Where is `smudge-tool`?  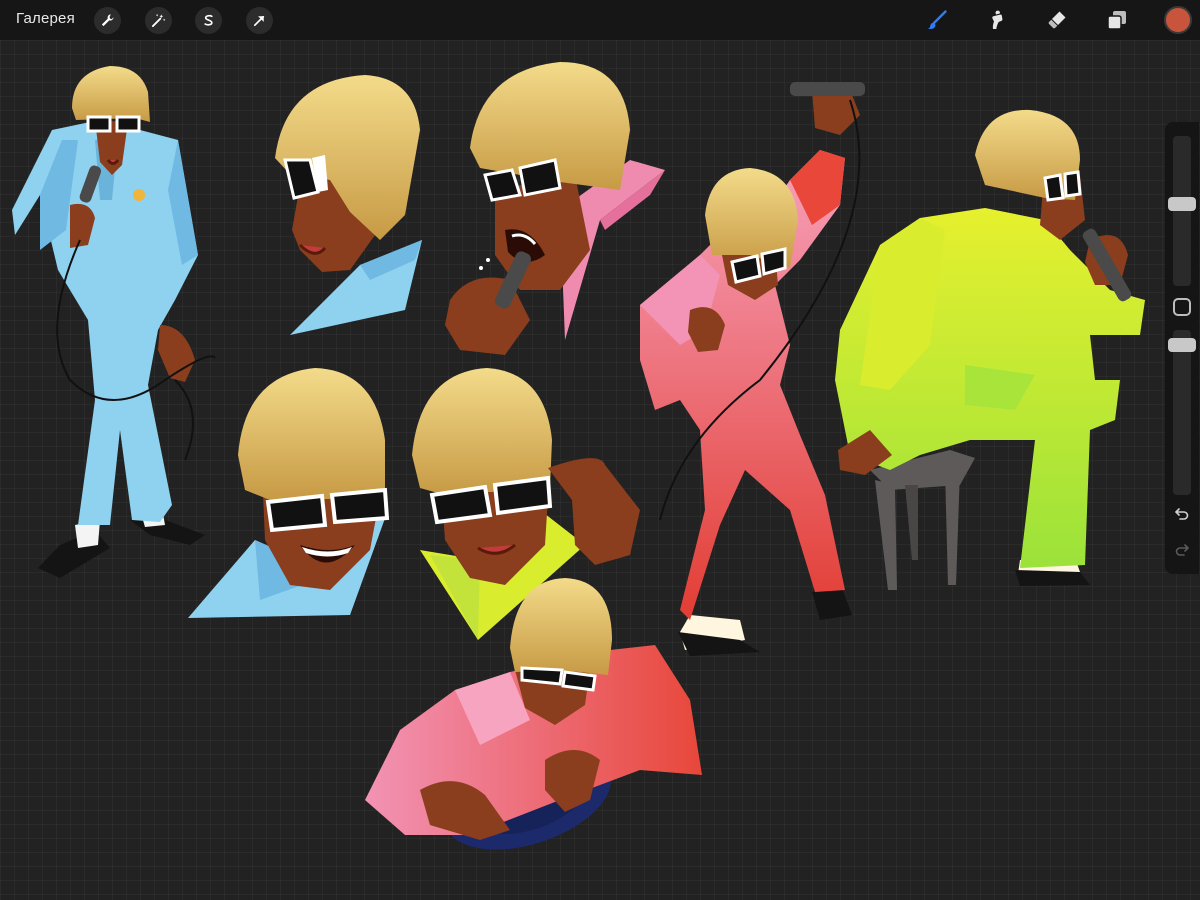 smudge-tool is located at coordinates (996, 20).